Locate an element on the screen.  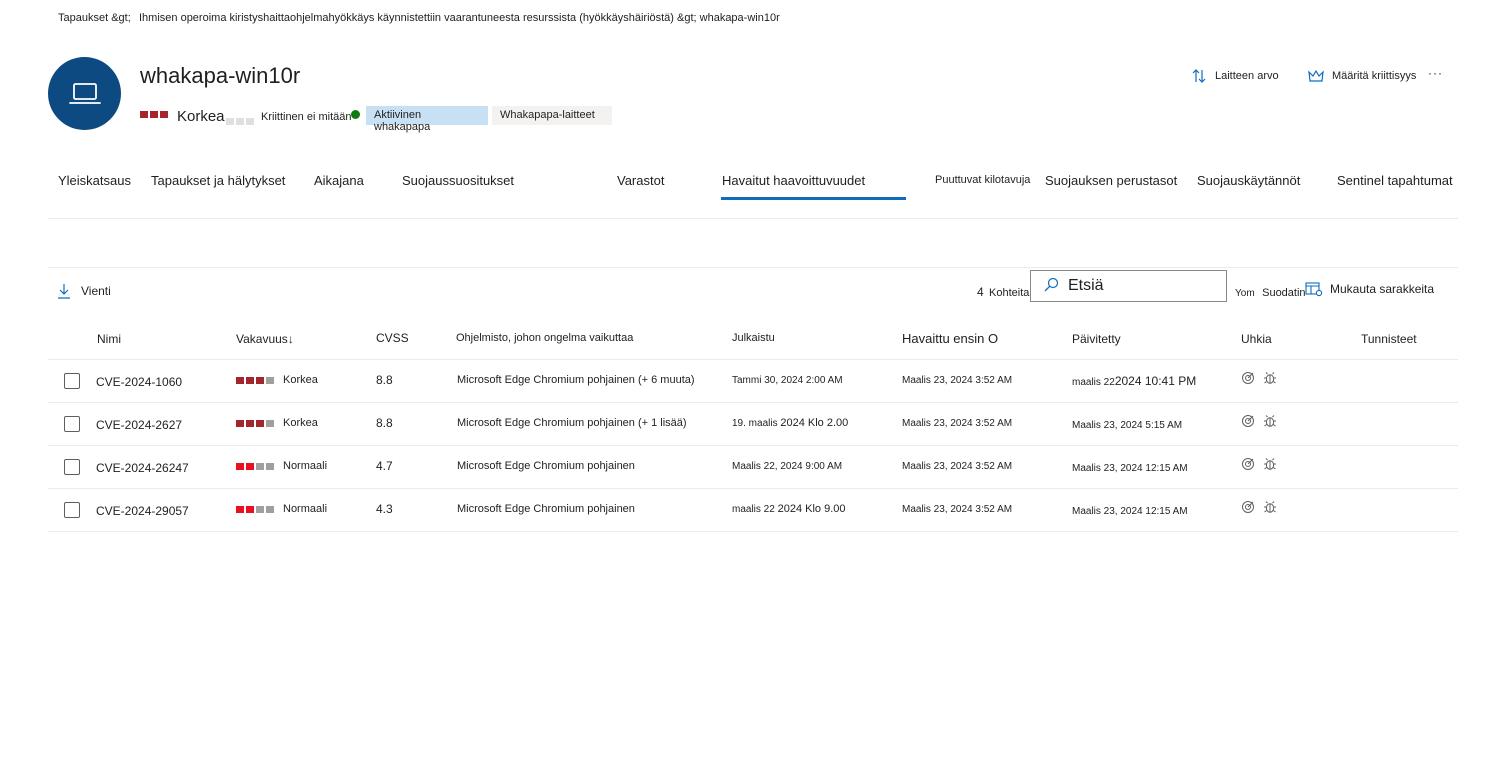
filter-button: Yom Suodatin is located at coordinates (1270, 292).